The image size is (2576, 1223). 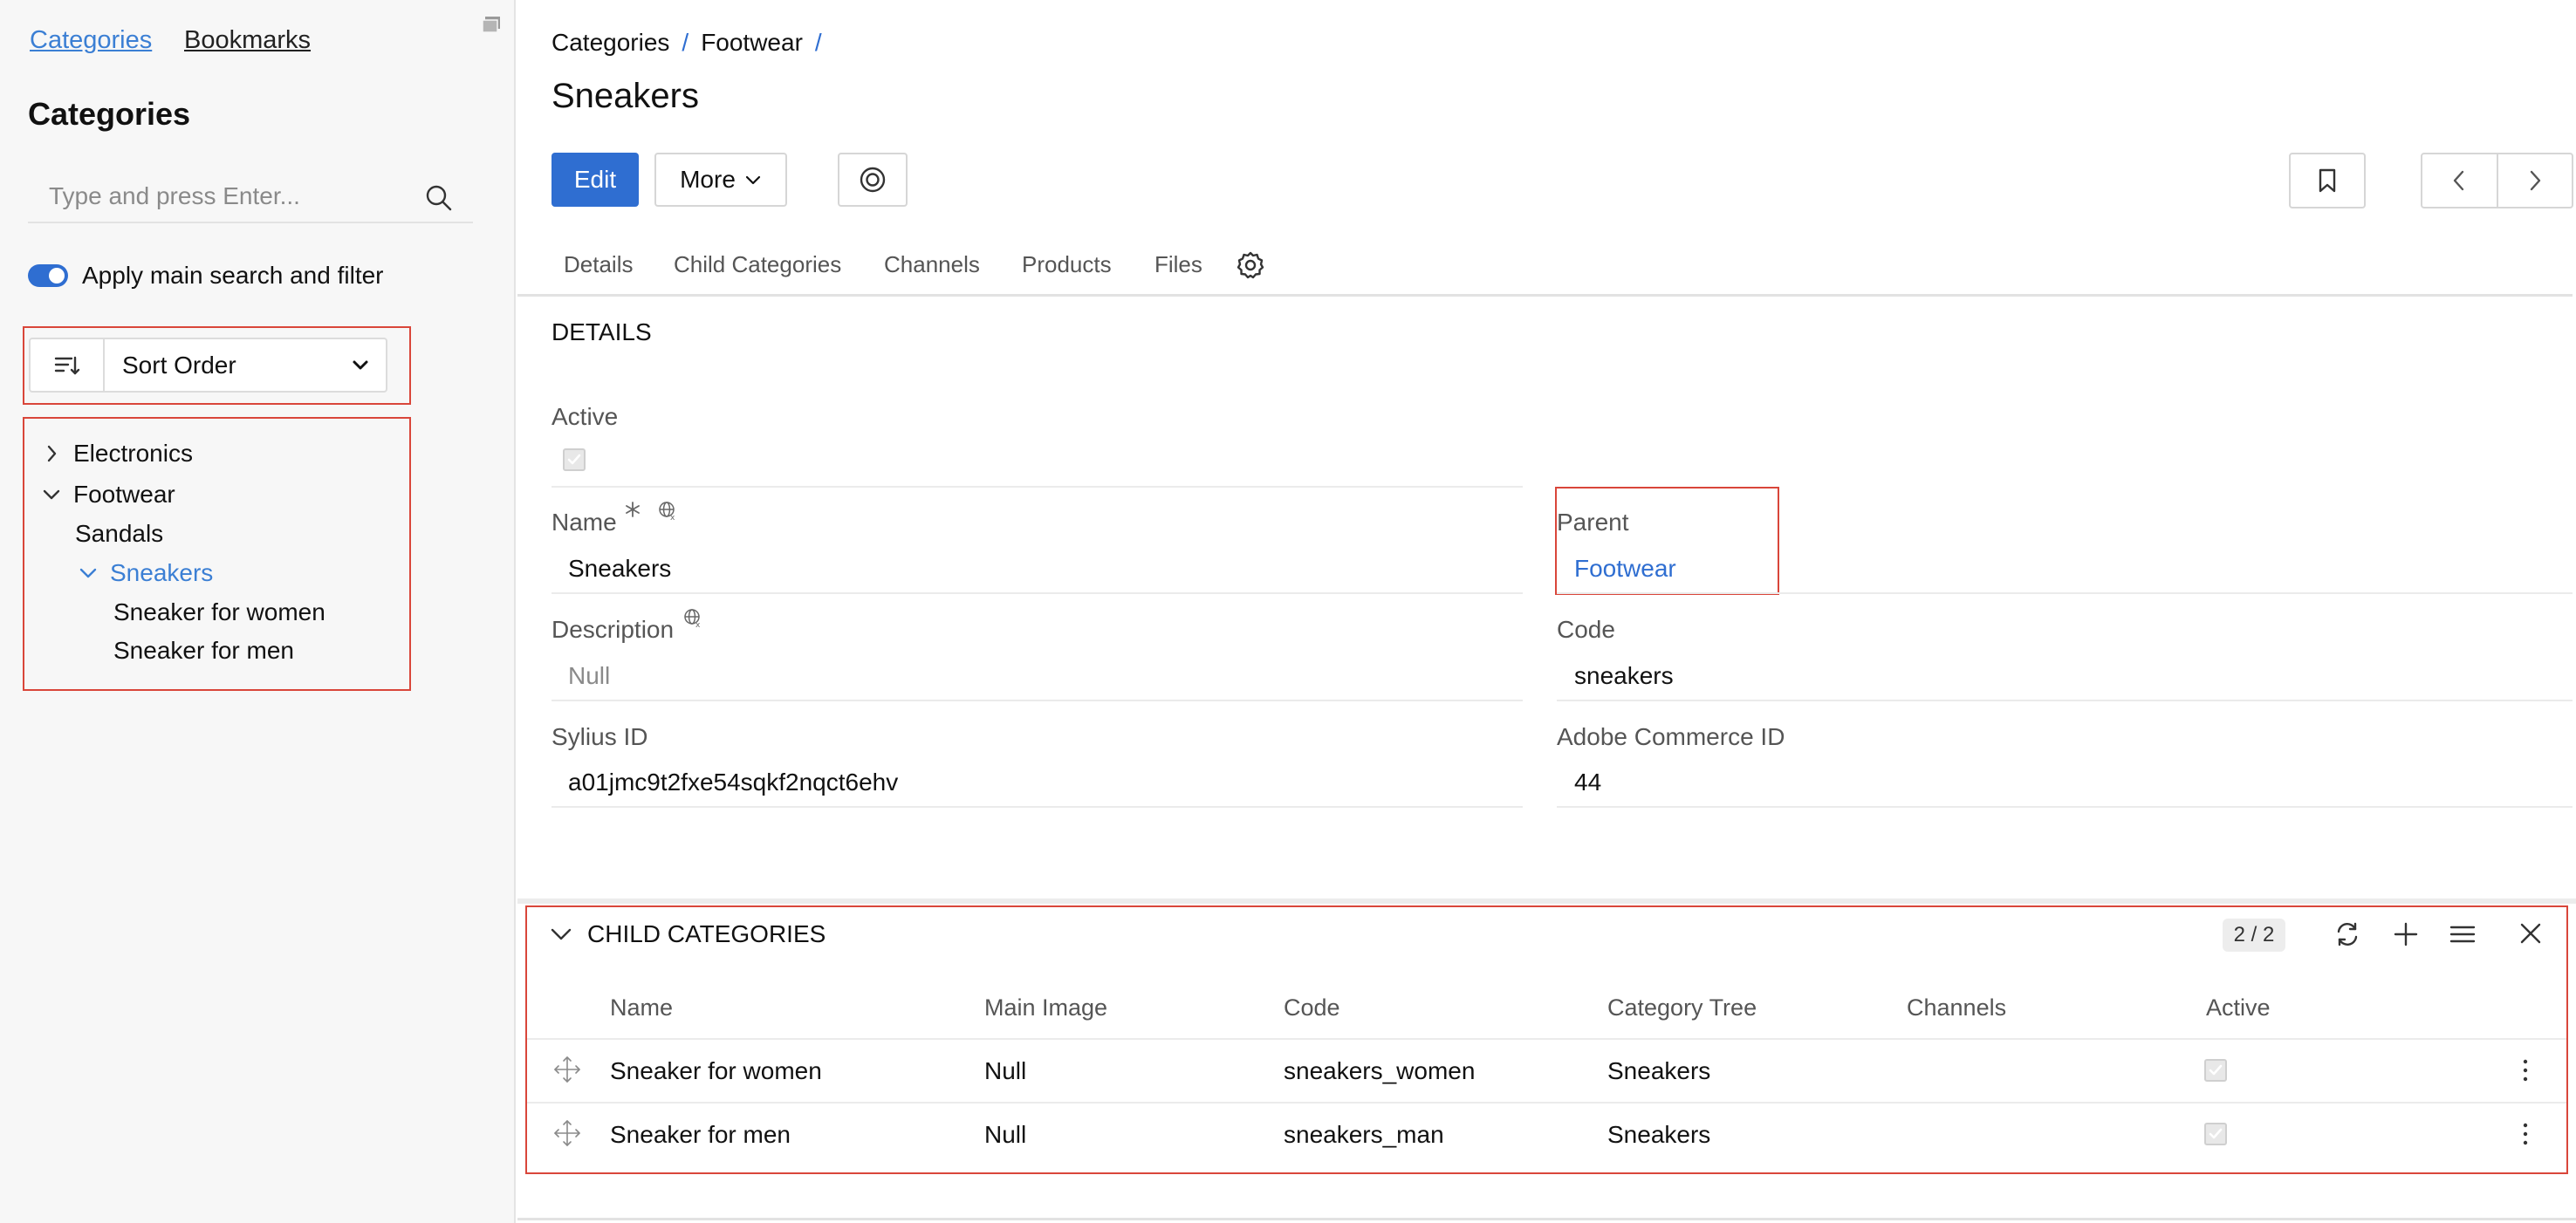 I want to click on sort-direction-button, so click(x=68, y=365).